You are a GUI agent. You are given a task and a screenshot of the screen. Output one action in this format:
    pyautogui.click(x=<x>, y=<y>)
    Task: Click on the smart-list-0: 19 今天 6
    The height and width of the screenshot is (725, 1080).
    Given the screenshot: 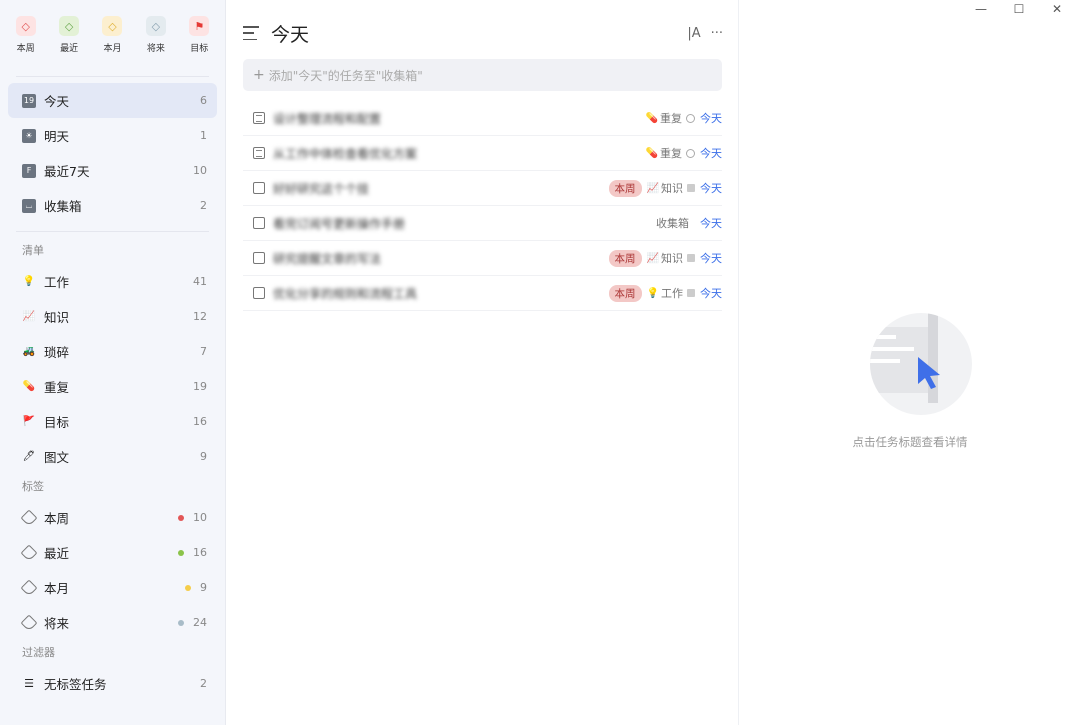 What is the action you would take?
    pyautogui.click(x=112, y=100)
    